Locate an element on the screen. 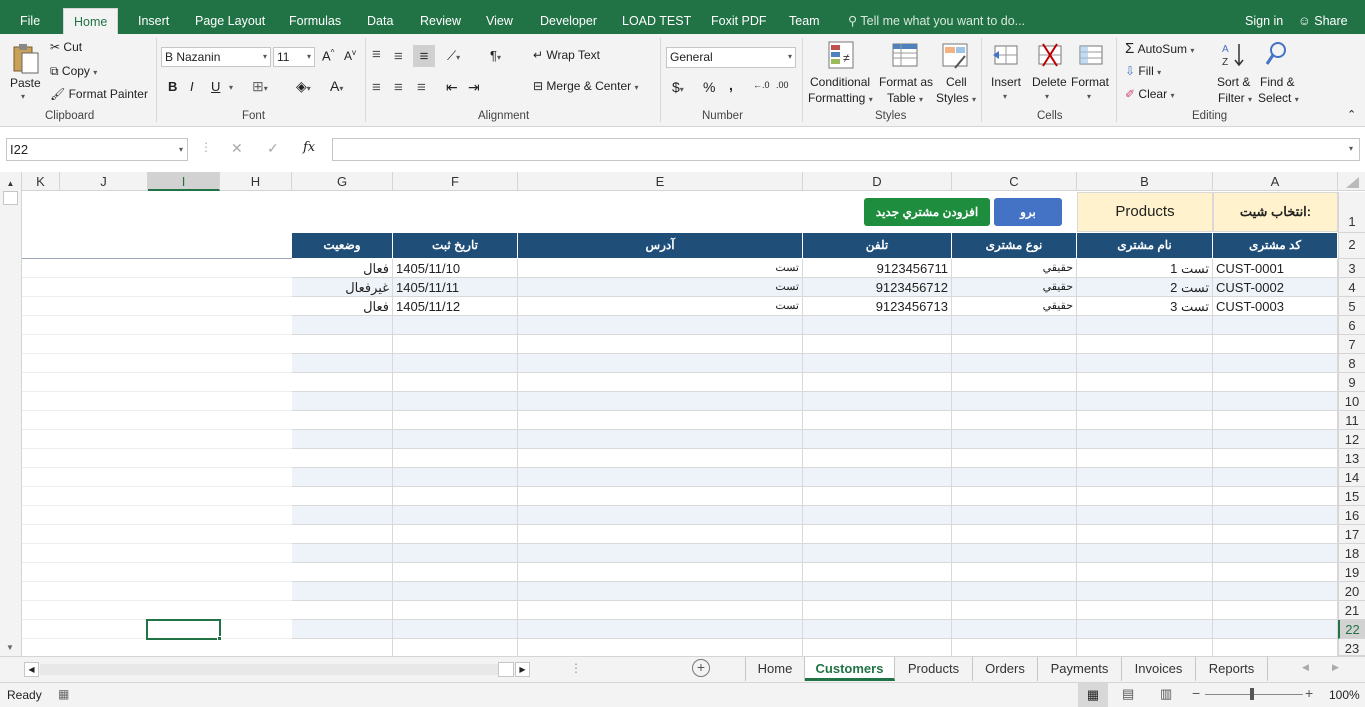 The image size is (1365, 707). cancel-icon: ✕ is located at coordinates (237, 148).